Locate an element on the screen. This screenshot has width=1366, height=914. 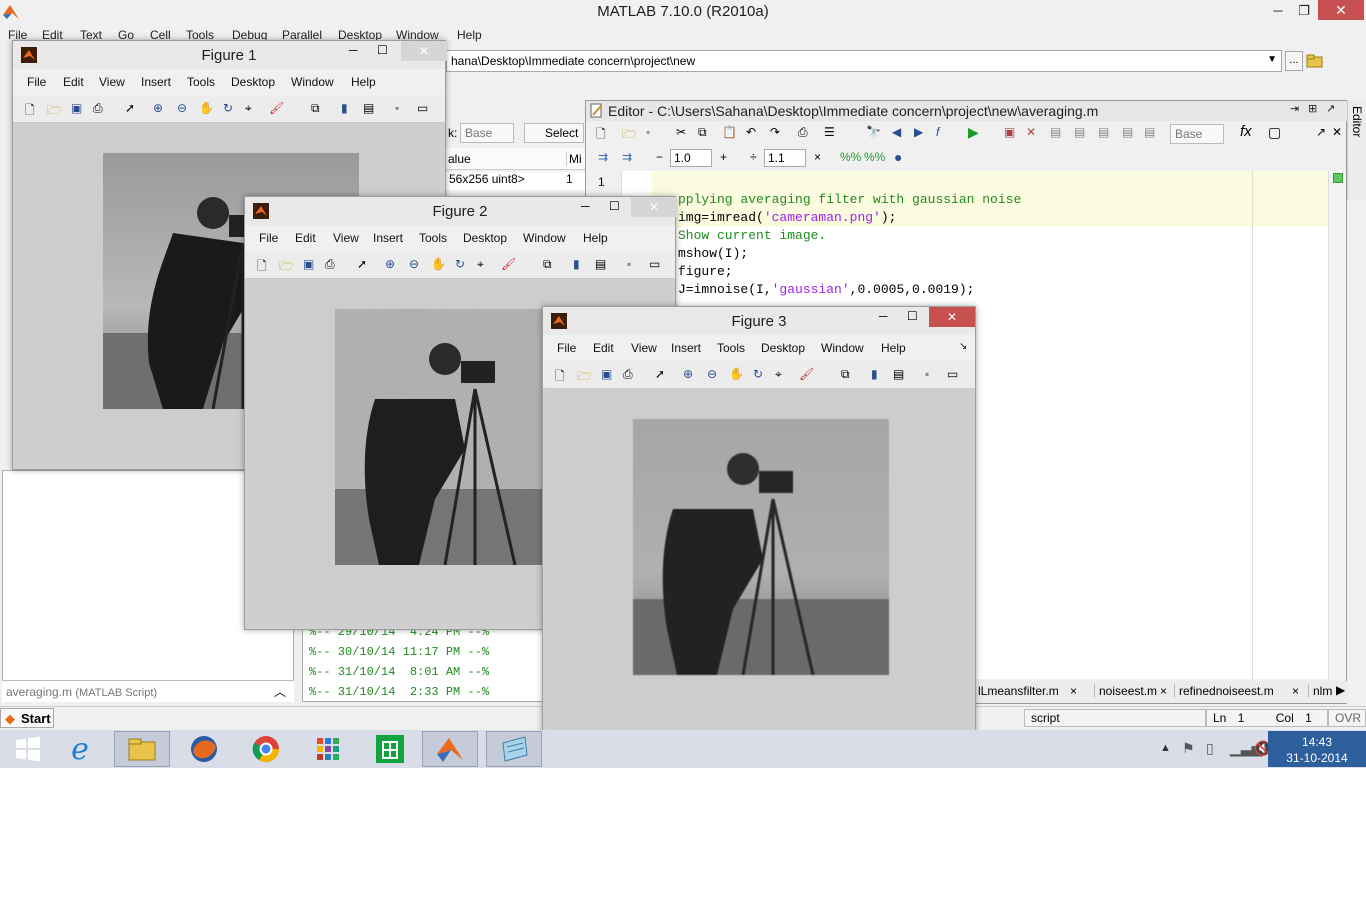
close-button: ✕ is located at coordinates (1341, 10).